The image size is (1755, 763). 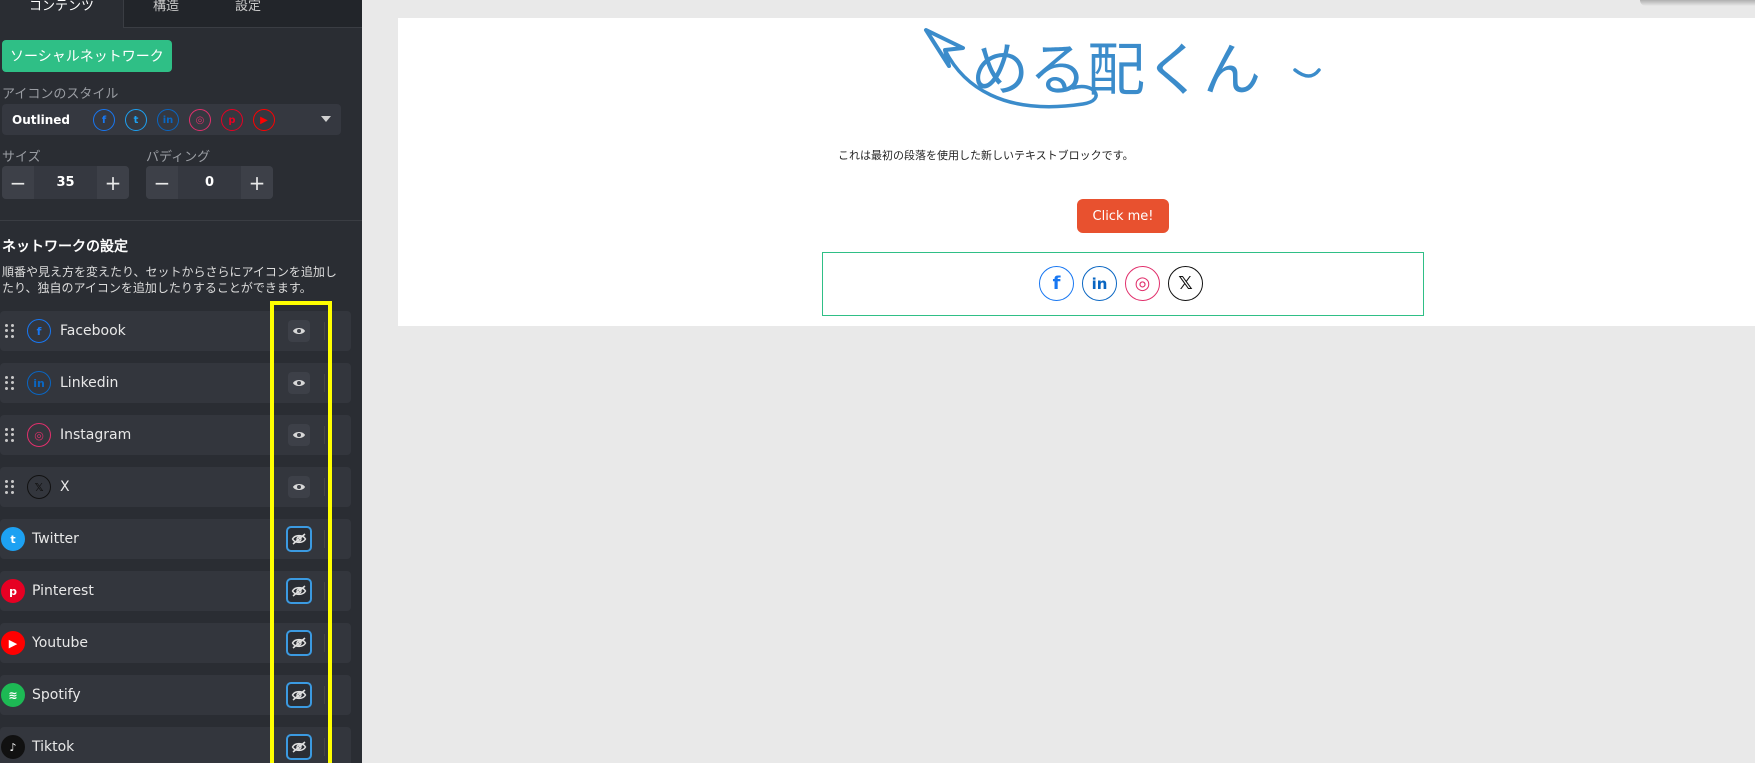 I want to click on padding-value: 0, so click(x=209, y=182).